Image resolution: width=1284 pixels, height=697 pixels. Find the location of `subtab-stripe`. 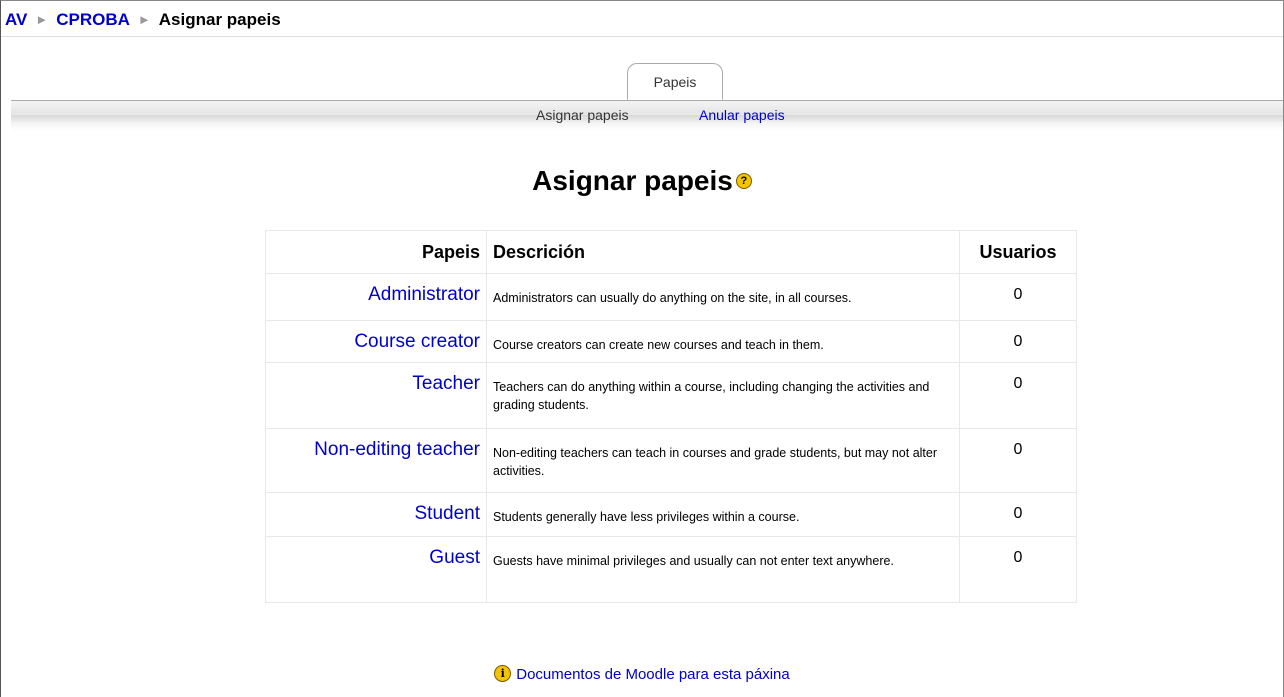

subtab-stripe is located at coordinates (647, 118).